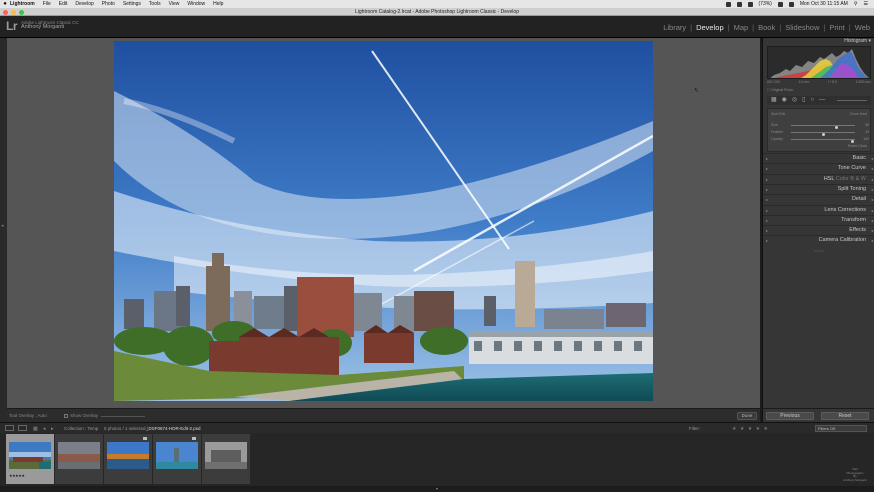  Describe the element at coordinates (84, 415) in the screenshot. I see `show-overlay-label: Show Overlay` at that location.